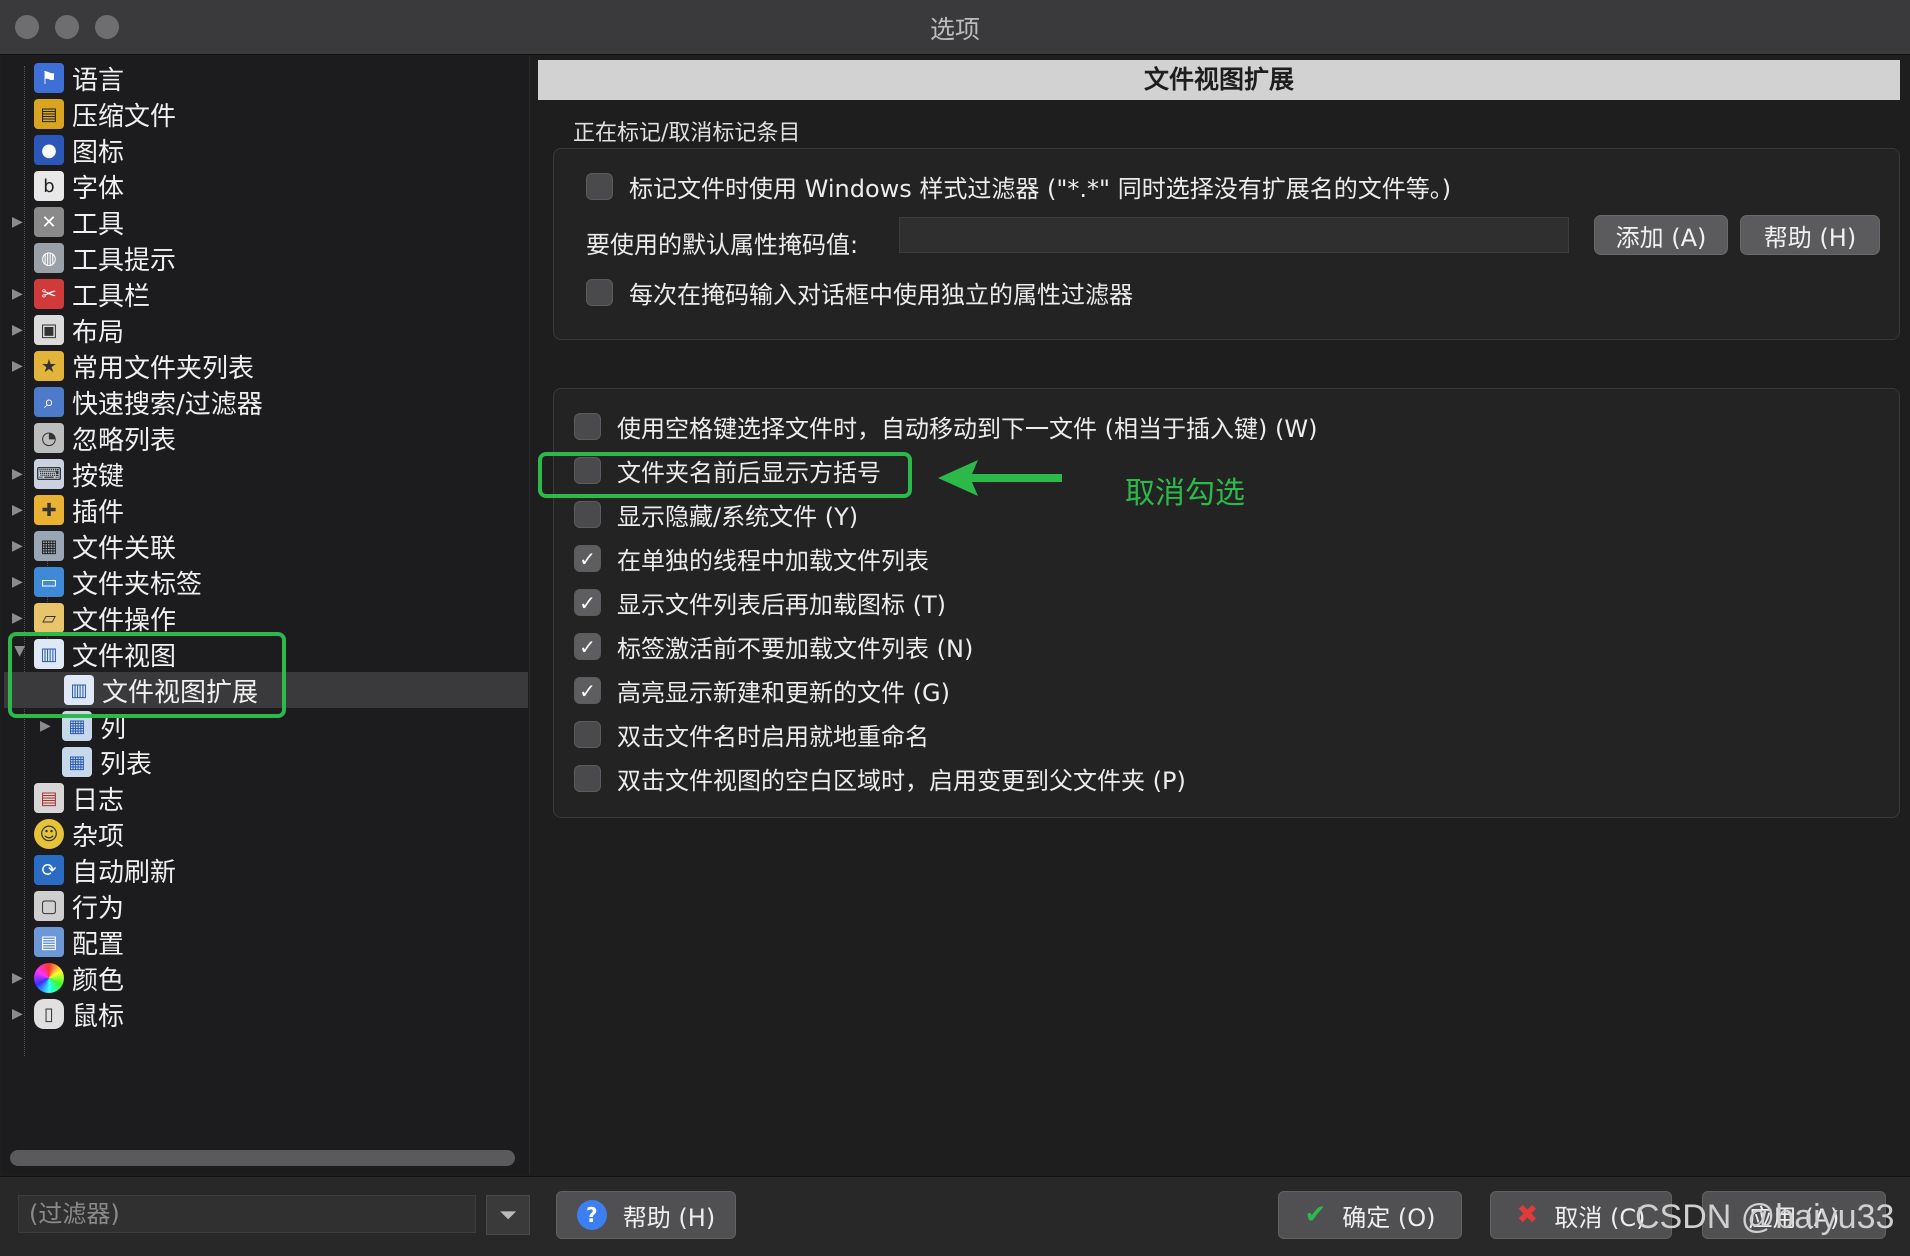 This screenshot has height=1256, width=1910. I want to click on tree-item-config: ▤ 配置, so click(68, 942).